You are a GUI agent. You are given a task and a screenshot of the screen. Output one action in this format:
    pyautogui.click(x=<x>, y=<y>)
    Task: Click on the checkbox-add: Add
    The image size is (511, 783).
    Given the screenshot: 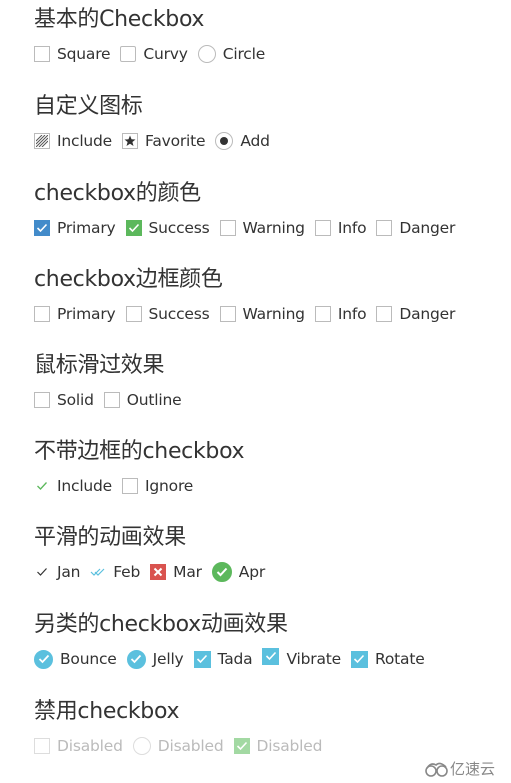 What is the action you would take?
    pyautogui.click(x=242, y=141)
    